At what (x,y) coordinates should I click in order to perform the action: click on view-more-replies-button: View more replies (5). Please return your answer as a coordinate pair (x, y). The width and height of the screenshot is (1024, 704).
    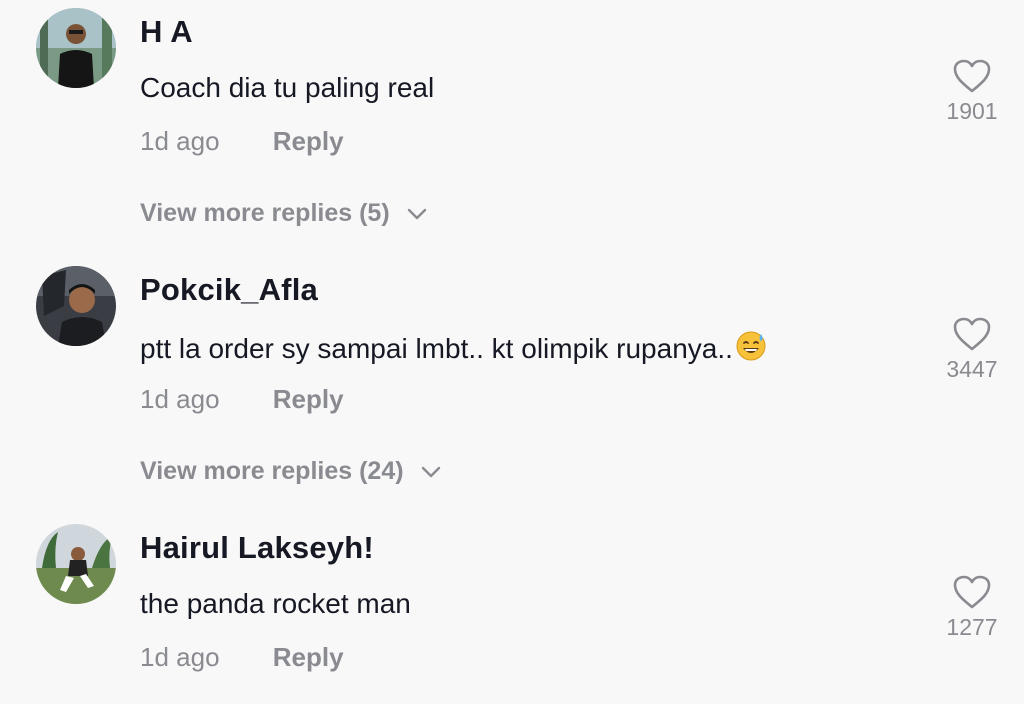
    Looking at the image, I should click on (283, 213).